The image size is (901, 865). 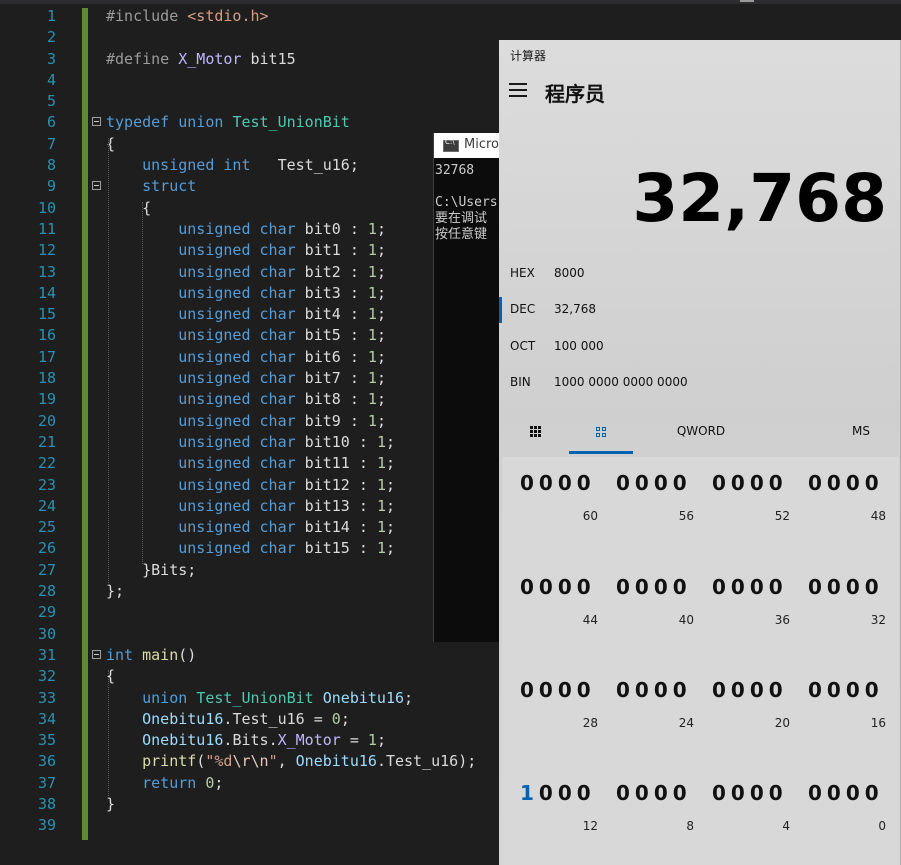 What do you see at coordinates (300, 16) in the screenshot?
I see `code-line: #include <stdio.h>` at bounding box center [300, 16].